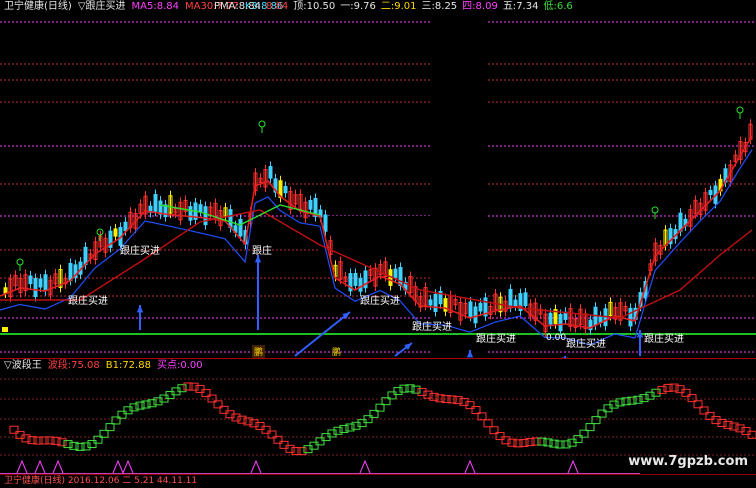 This screenshot has width=756, height=488. I want to click on start-marker, so click(5, 329).